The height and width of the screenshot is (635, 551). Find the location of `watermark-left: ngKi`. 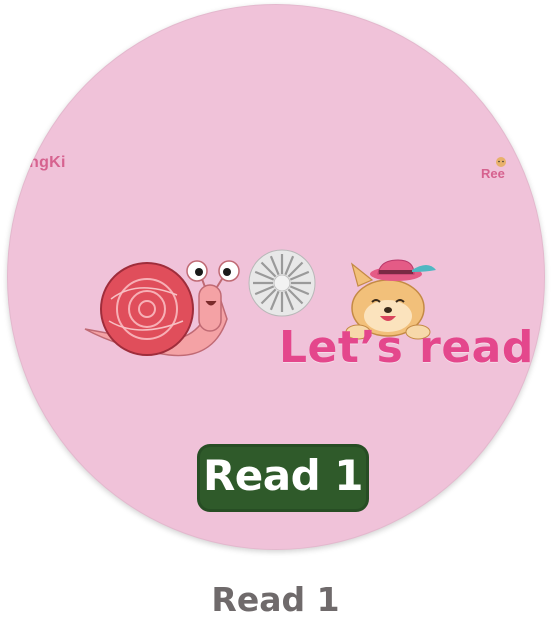

watermark-left: ngKi is located at coordinates (47, 162).